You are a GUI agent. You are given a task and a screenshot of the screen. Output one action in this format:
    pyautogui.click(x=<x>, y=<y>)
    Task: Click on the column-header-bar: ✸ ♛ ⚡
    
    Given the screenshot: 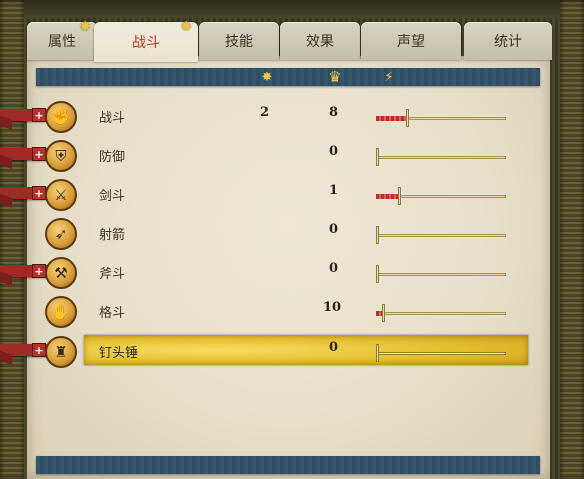 What is the action you would take?
    pyautogui.click(x=288, y=77)
    